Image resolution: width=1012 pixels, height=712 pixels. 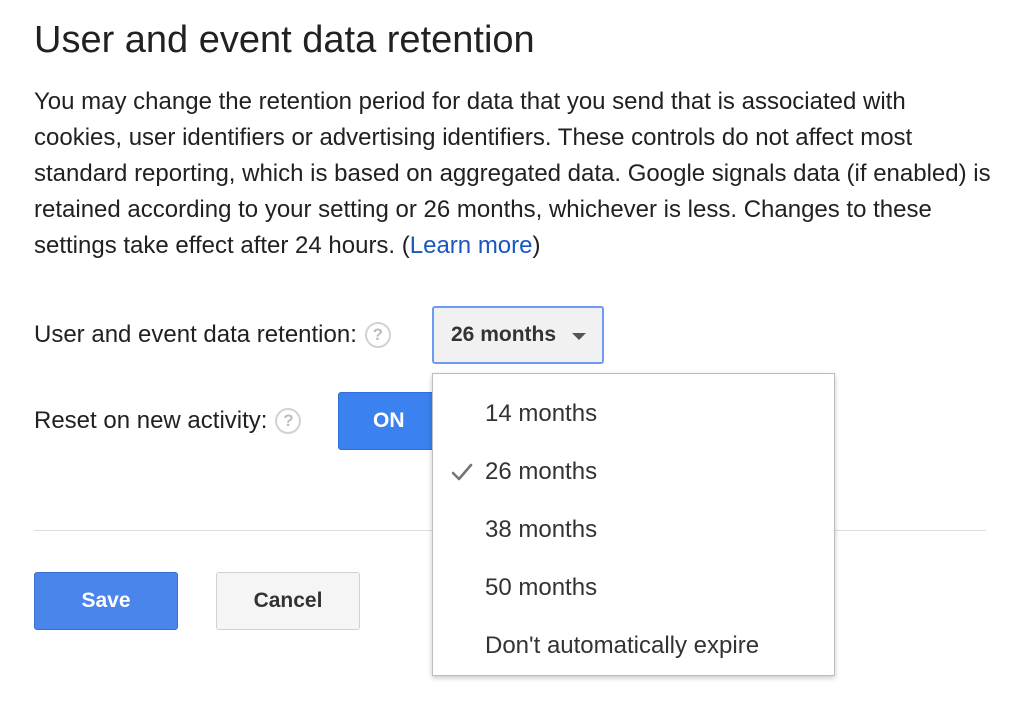 I want to click on learn-more-link: Learn more, so click(x=471, y=245).